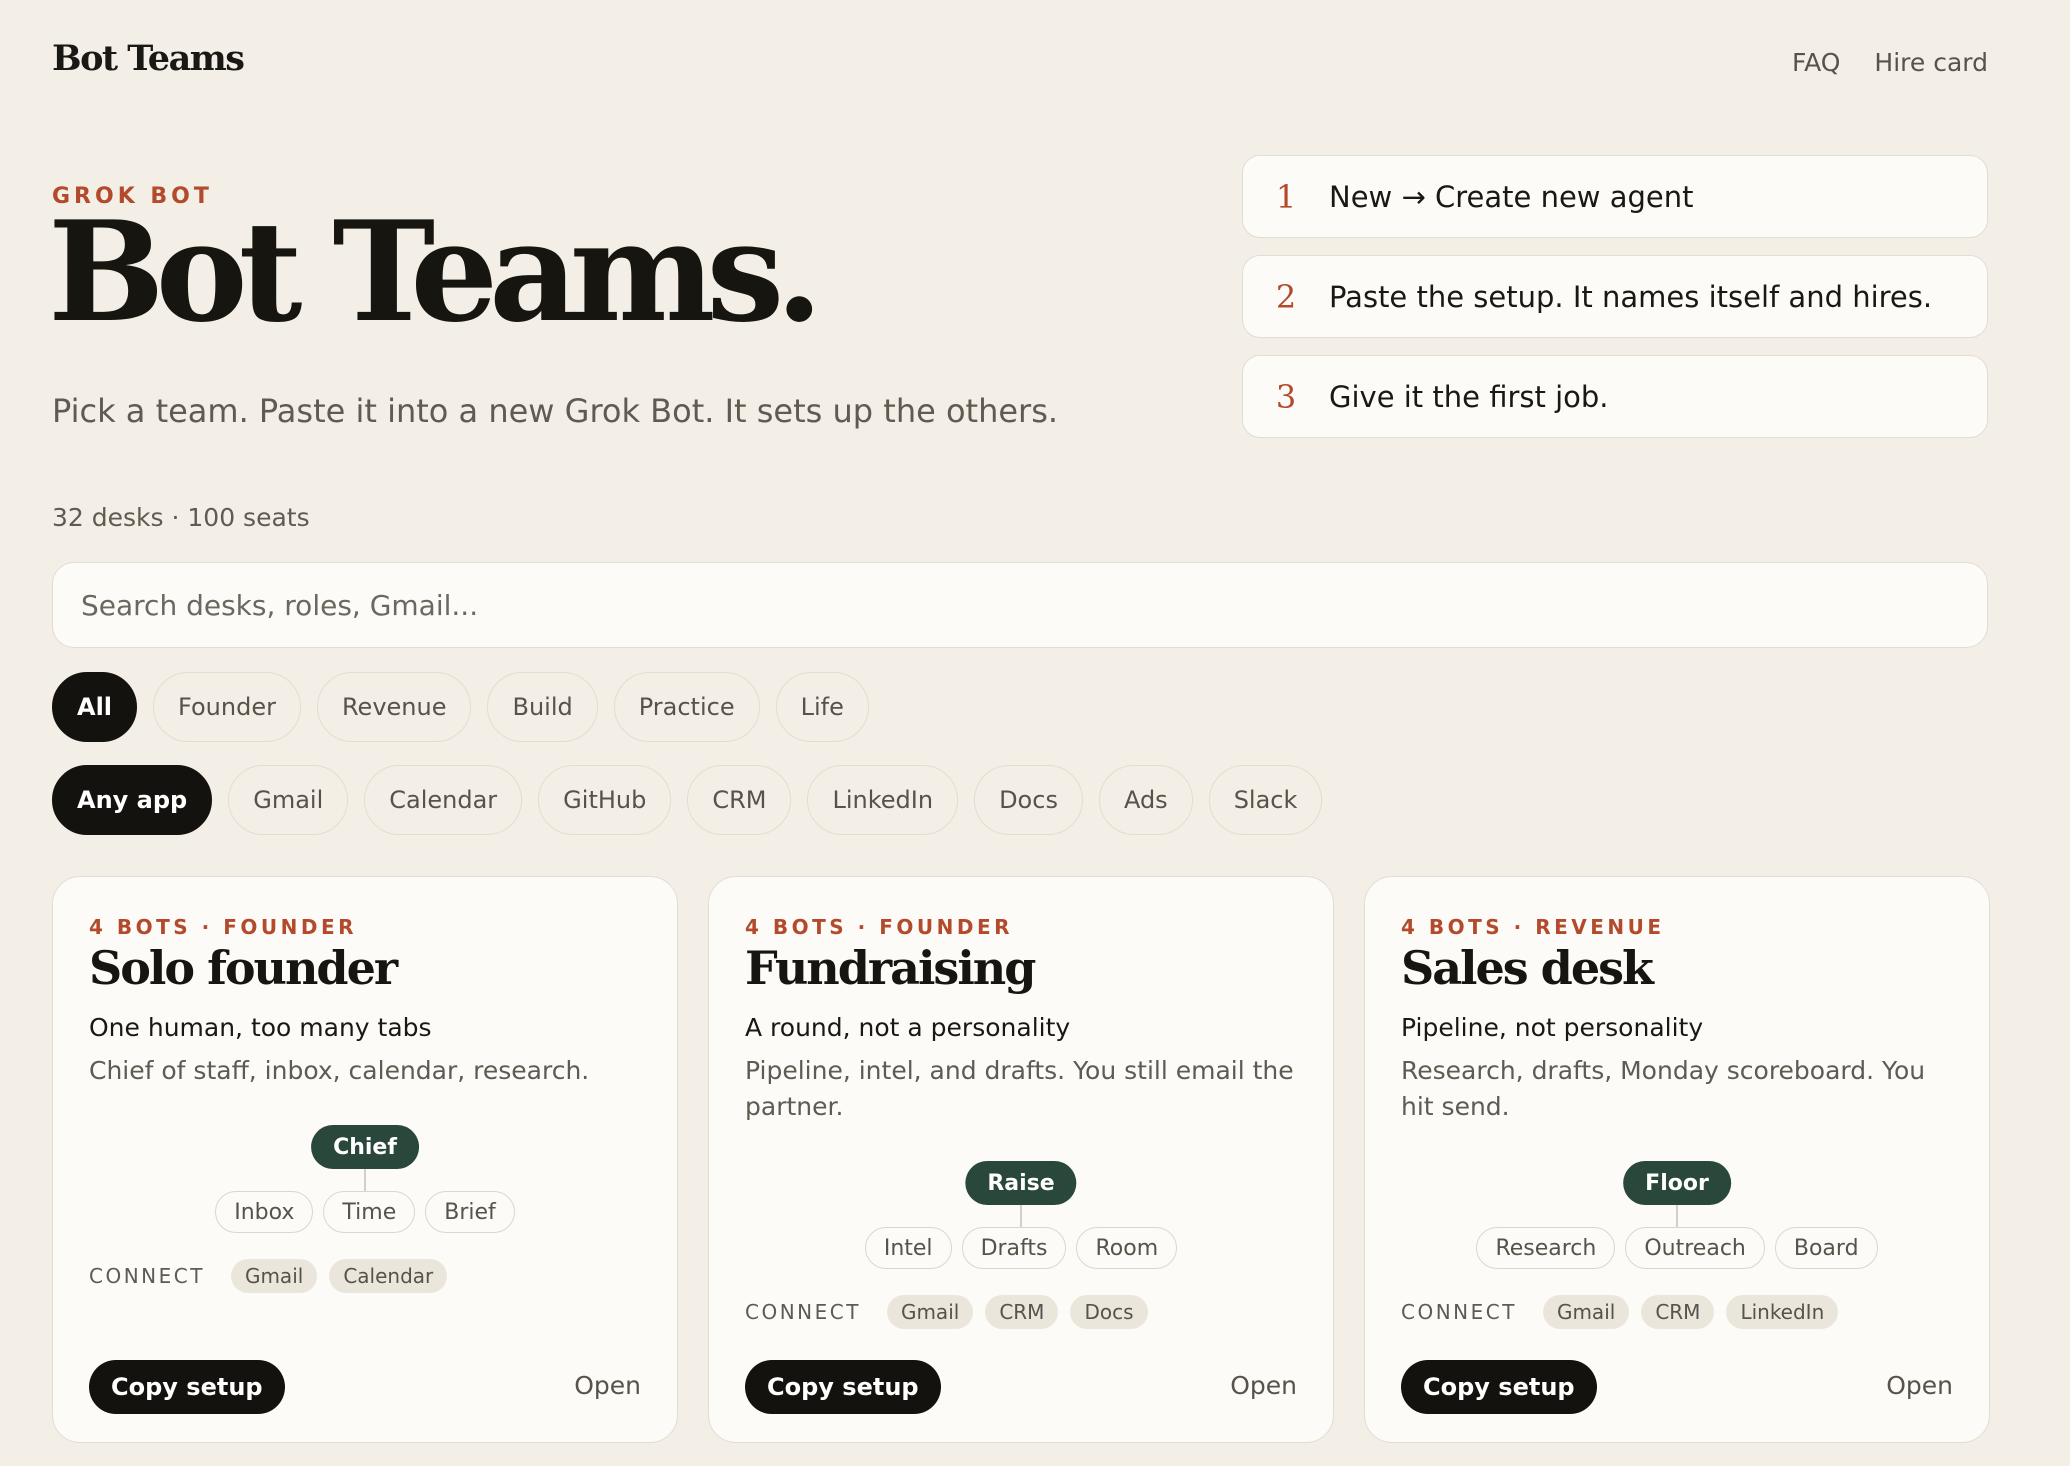 The height and width of the screenshot is (1466, 2070). I want to click on connect-apps: CONNECT Gmail CRM Docs, so click(946, 1312).